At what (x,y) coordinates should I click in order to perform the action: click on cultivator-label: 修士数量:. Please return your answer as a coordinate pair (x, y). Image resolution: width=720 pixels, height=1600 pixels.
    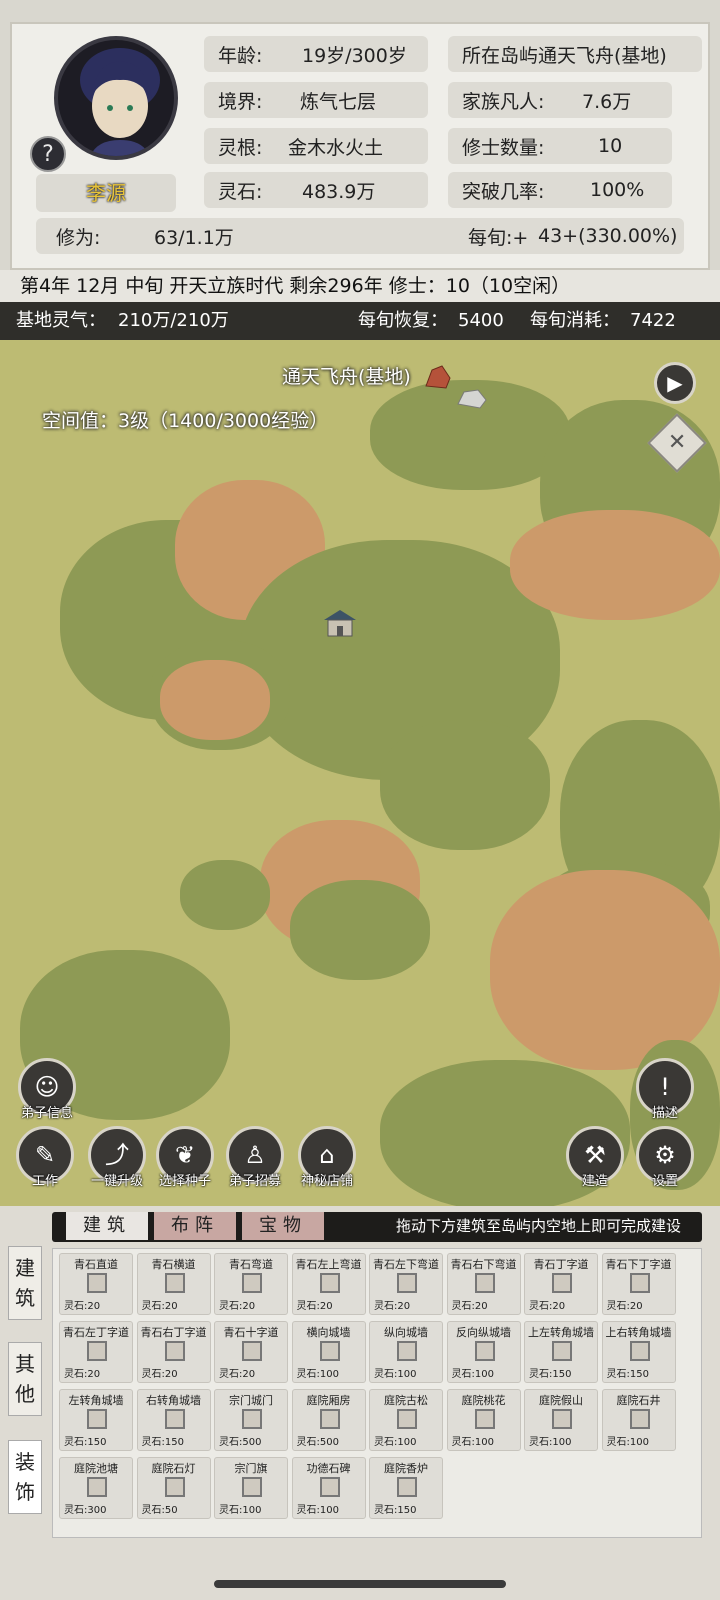
    Looking at the image, I should click on (503, 147).